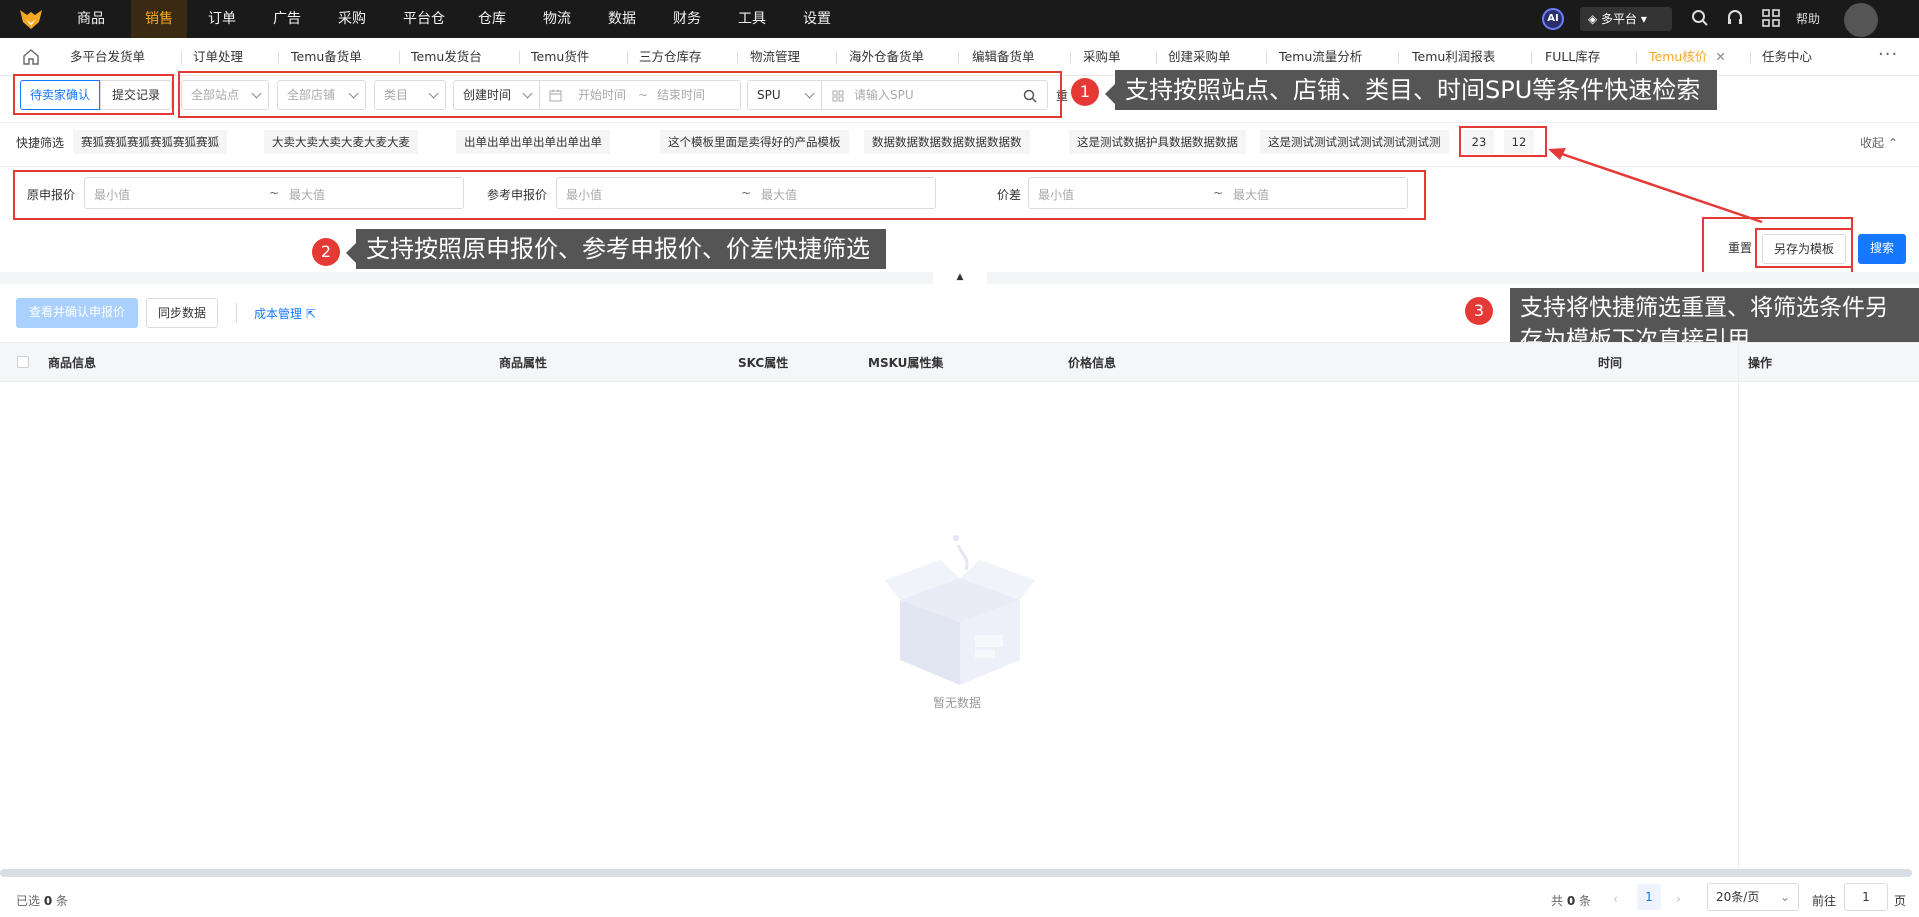 The height and width of the screenshot is (917, 1919). Describe the element at coordinates (23, 362) in the screenshot. I see `select-all-checkbox` at that location.